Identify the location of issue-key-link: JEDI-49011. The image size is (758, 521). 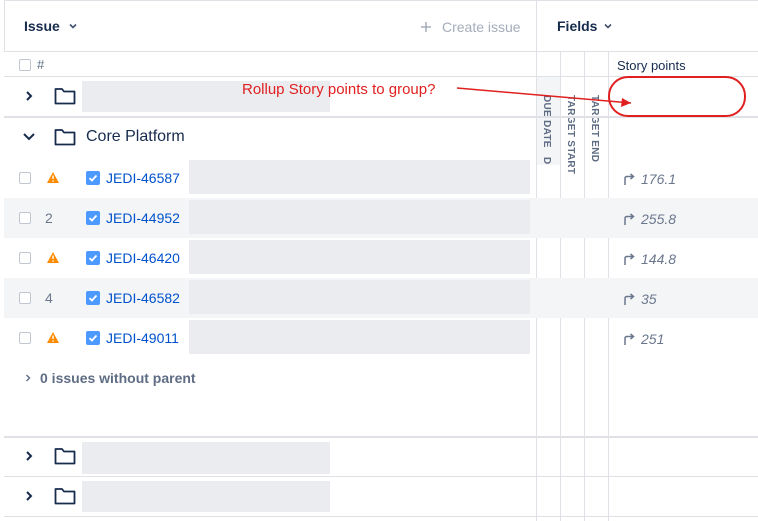
(142, 338).